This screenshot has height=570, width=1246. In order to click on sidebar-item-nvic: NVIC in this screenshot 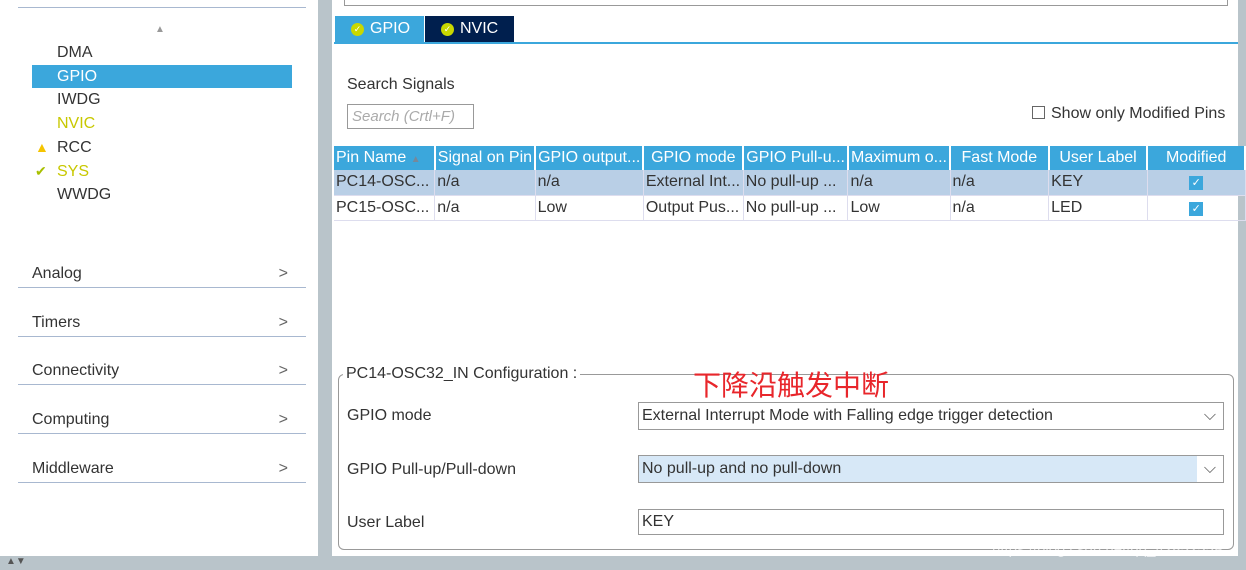, I will do `click(162, 123)`.